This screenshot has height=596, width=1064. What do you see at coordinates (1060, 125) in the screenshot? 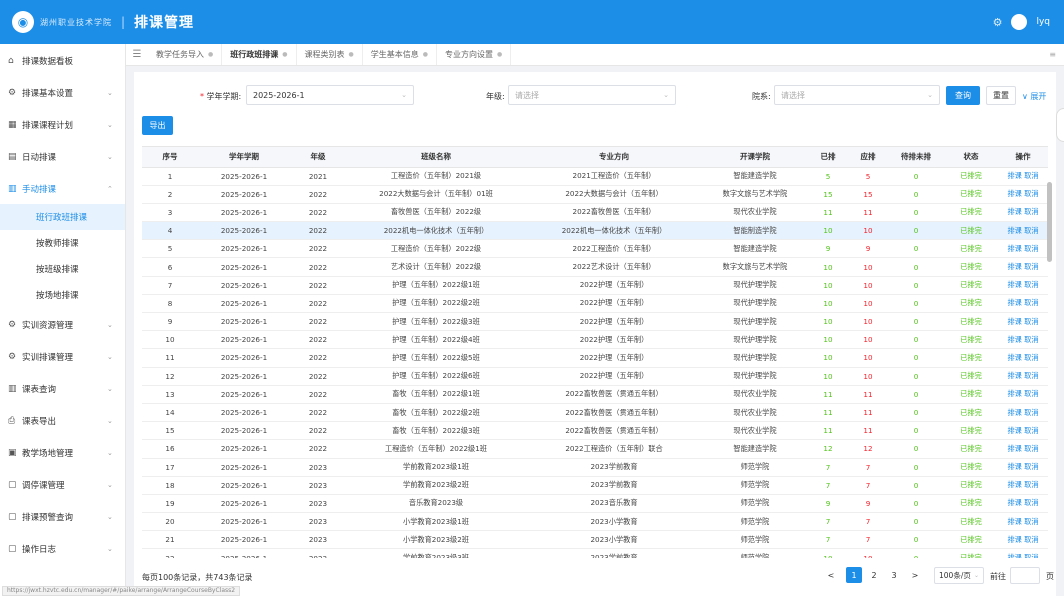
I see `side-drawer-handle` at bounding box center [1060, 125].